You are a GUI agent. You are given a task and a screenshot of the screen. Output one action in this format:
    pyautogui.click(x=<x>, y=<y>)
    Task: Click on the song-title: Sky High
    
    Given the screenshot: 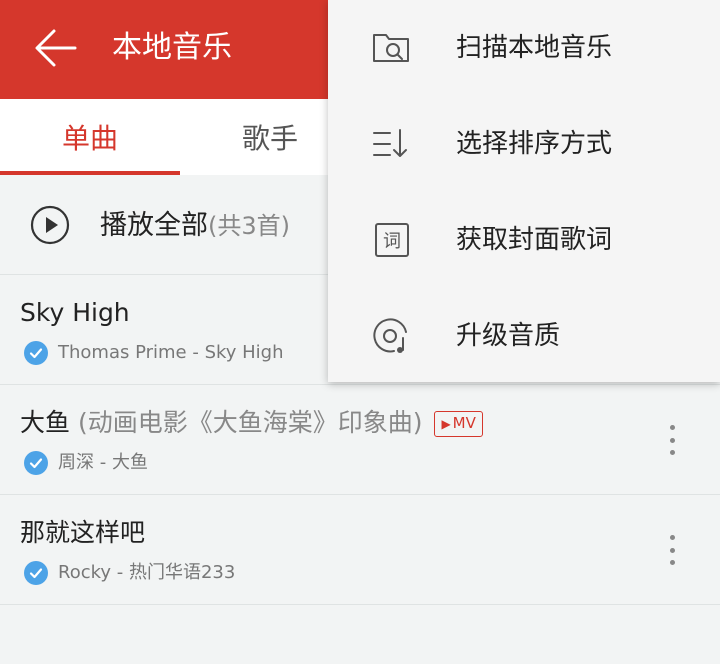 What is the action you would take?
    pyautogui.click(x=75, y=313)
    